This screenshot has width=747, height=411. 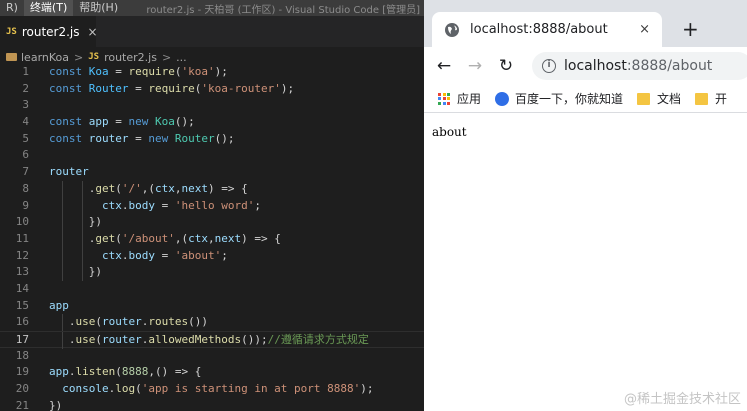 I want to click on code-line: 8 .get('/',(ctx,next) => {, so click(x=212, y=189).